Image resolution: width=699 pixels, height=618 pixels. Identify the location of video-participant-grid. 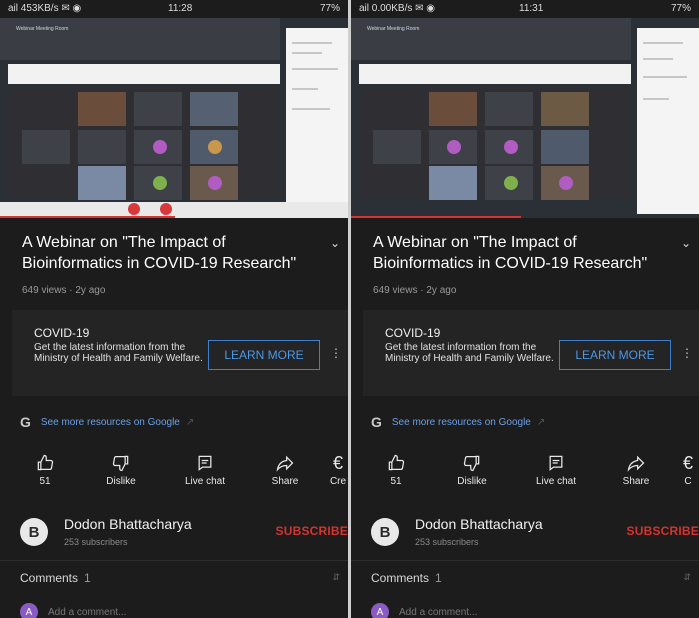
(144, 144).